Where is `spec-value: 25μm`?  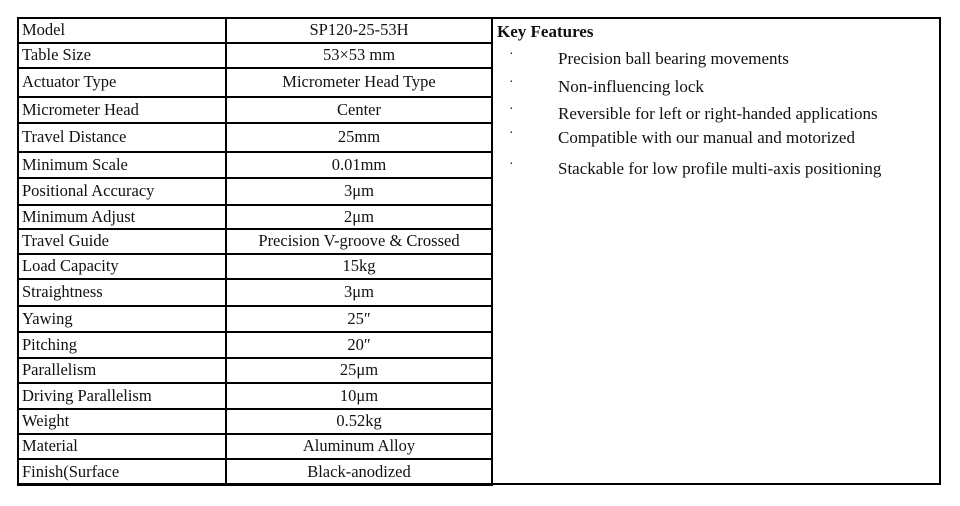 spec-value: 25μm is located at coordinates (359, 370).